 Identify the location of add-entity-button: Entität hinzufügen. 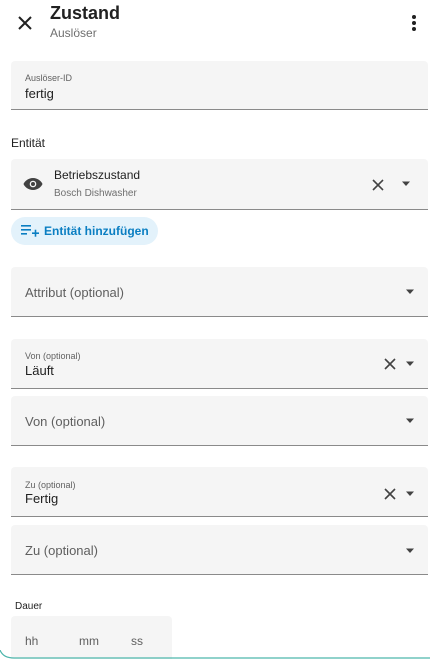
(84, 231).